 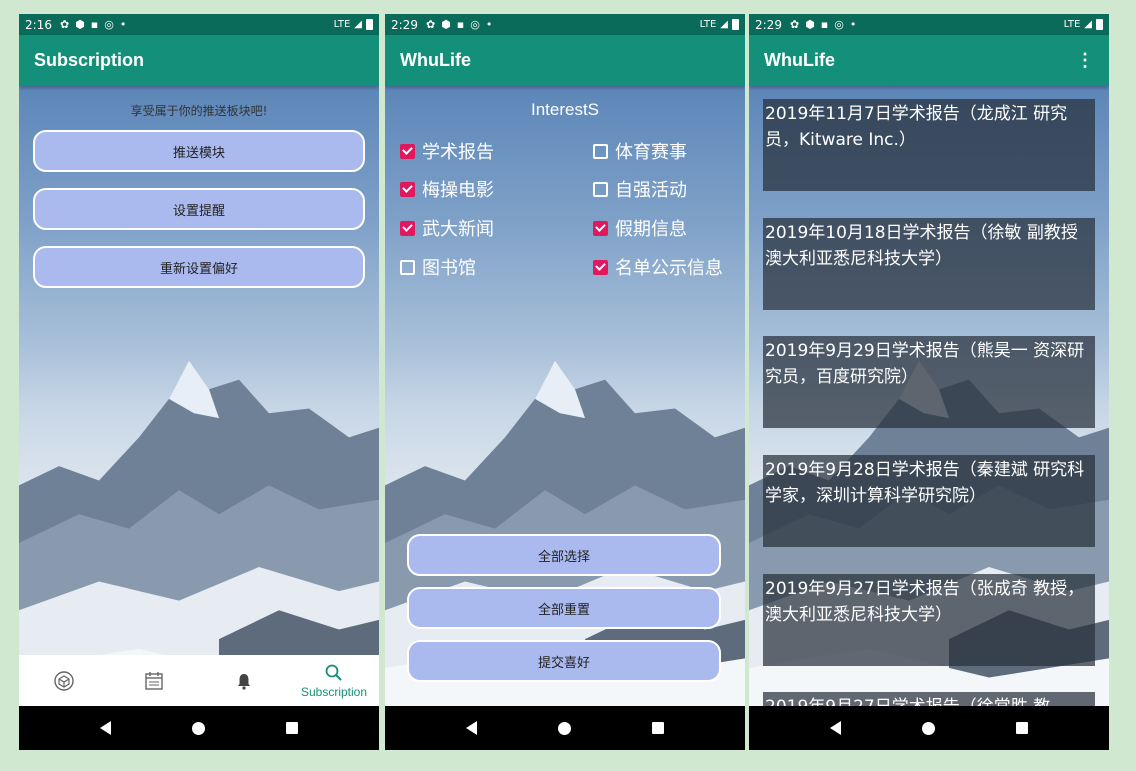 I want to click on mountain-background, so click(x=199, y=533).